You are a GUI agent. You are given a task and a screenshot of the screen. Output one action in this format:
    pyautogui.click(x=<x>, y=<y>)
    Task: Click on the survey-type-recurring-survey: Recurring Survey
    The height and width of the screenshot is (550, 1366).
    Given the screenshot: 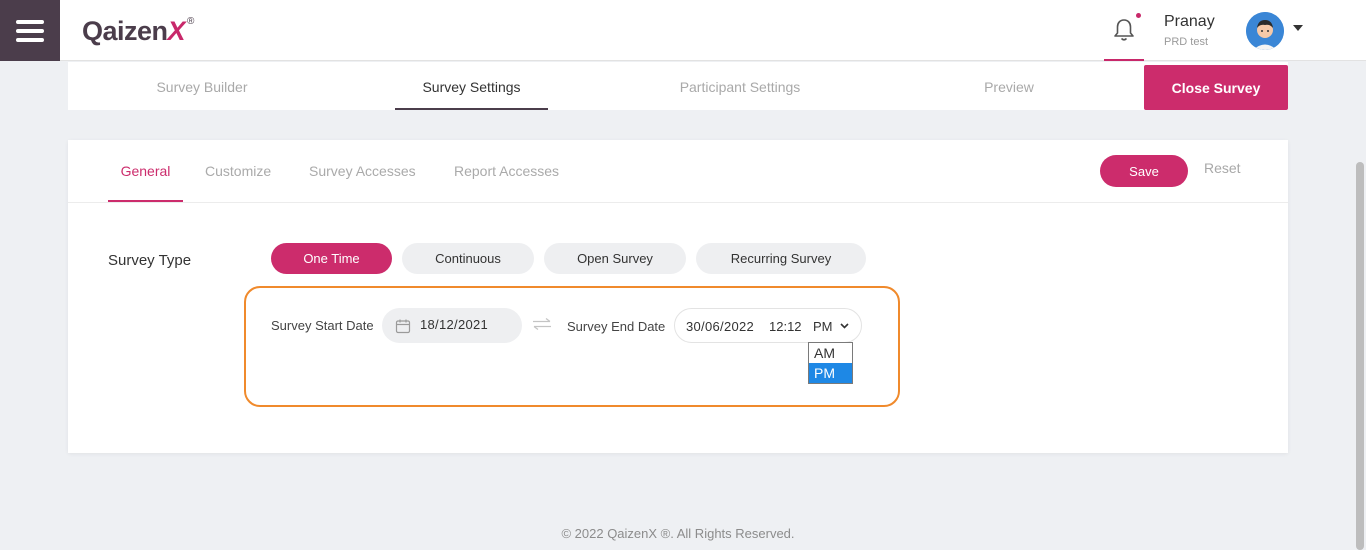 What is the action you would take?
    pyautogui.click(x=781, y=258)
    